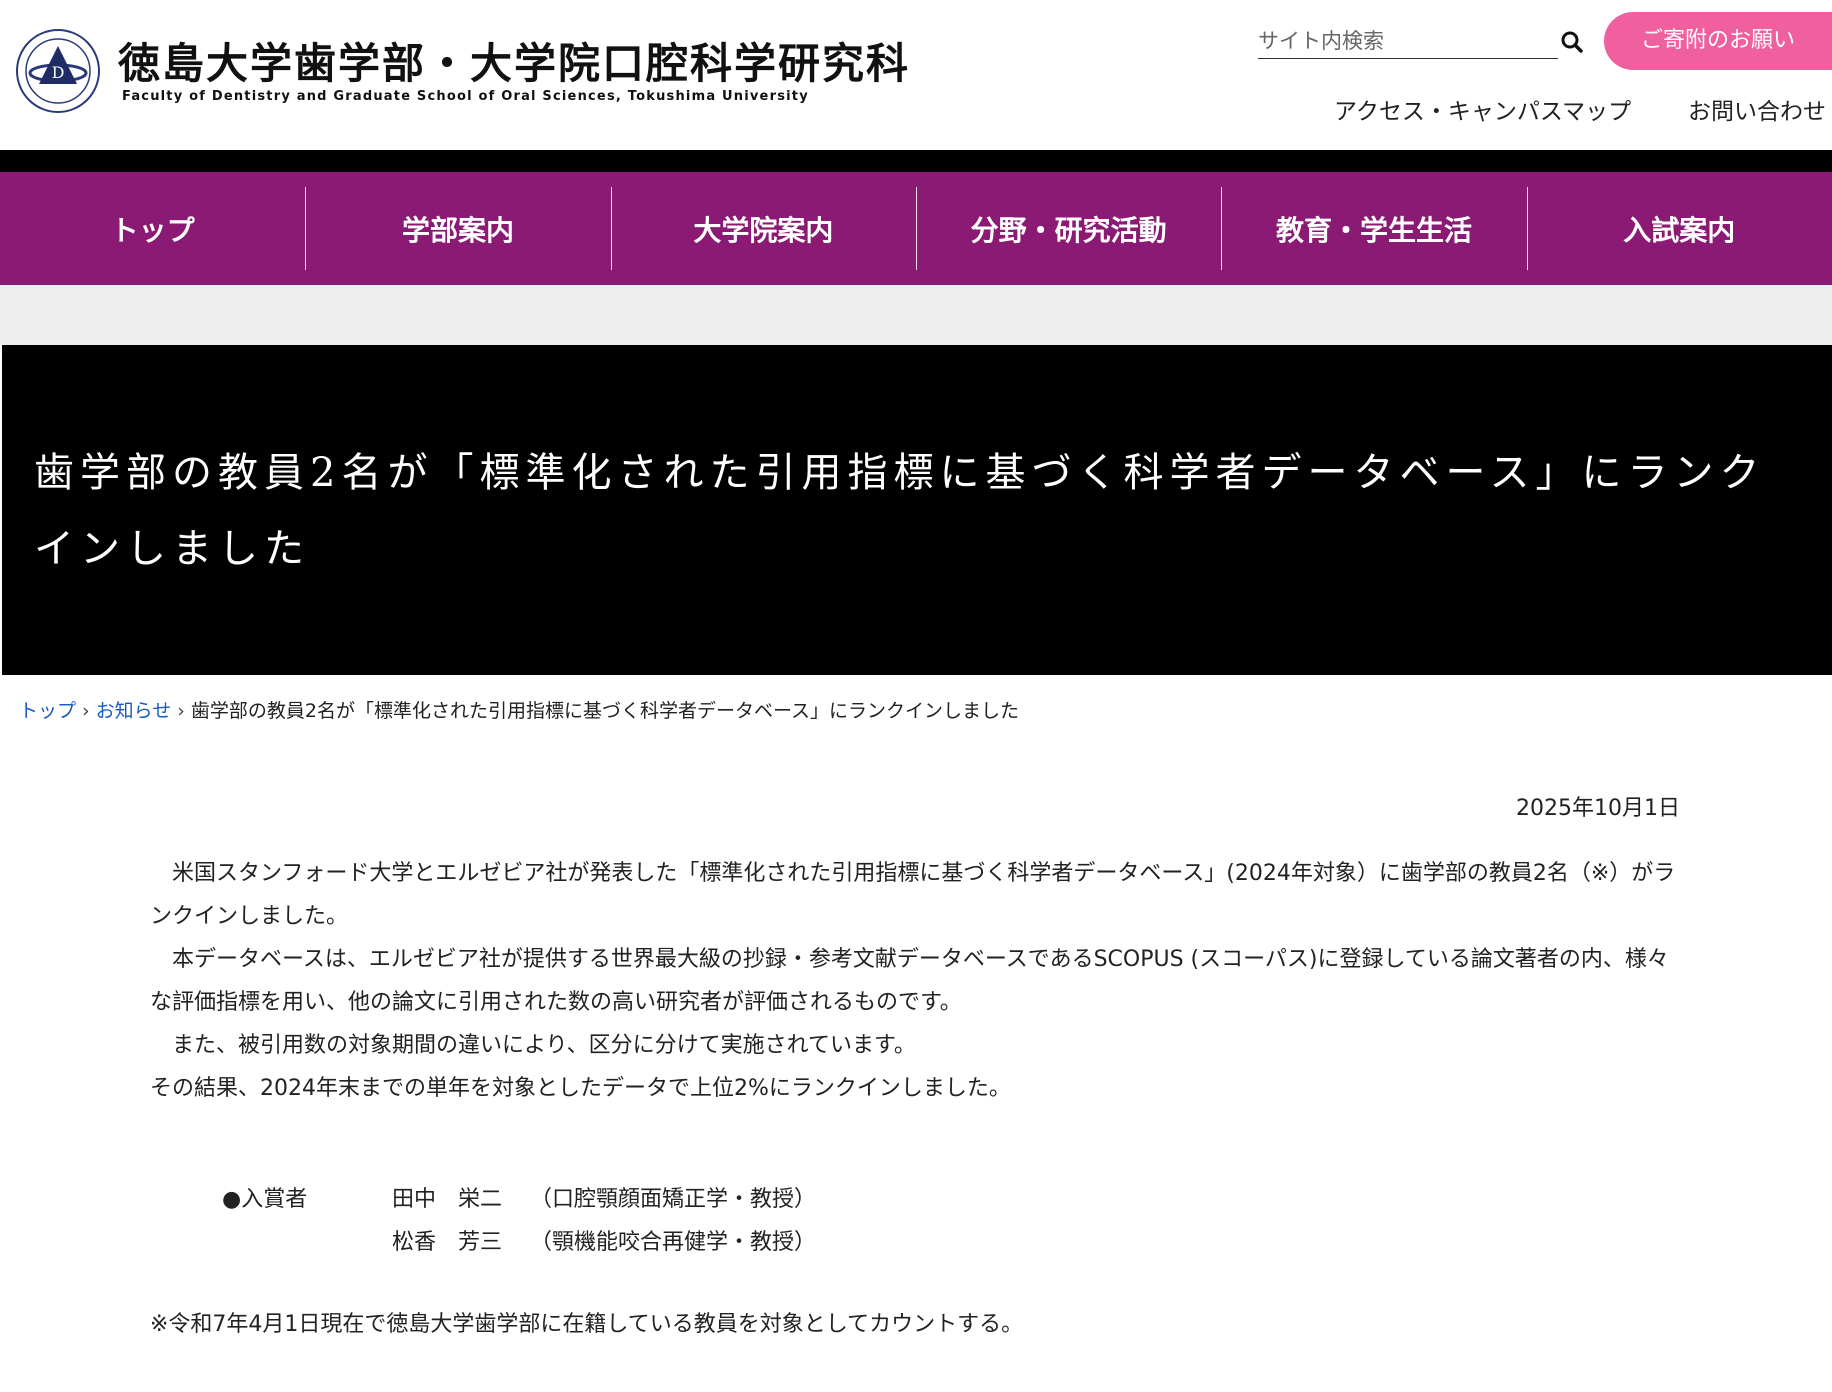  Describe the element at coordinates (134, 711) in the screenshot. I see `breadcrumb-news-link: お知らせ` at that location.